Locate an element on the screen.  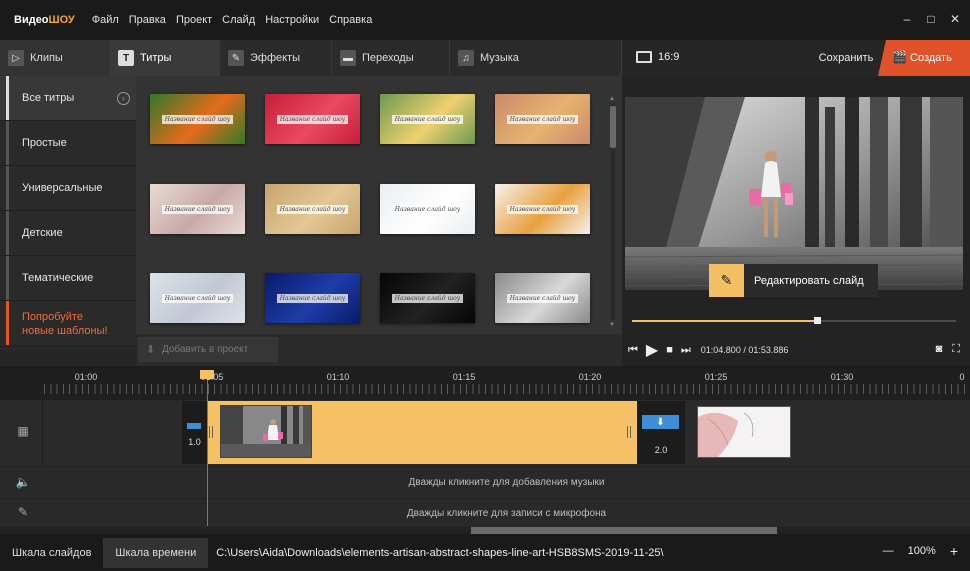
text-icon: T is located at coordinates (126, 58).